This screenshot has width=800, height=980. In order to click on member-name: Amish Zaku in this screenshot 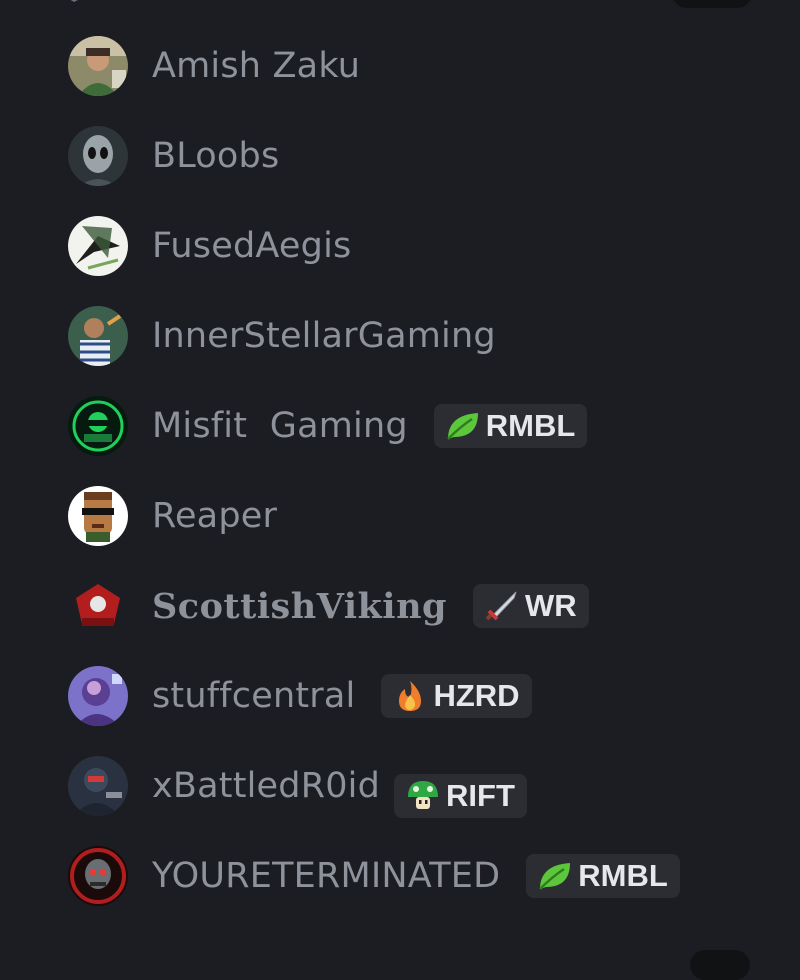, I will do `click(256, 66)`.